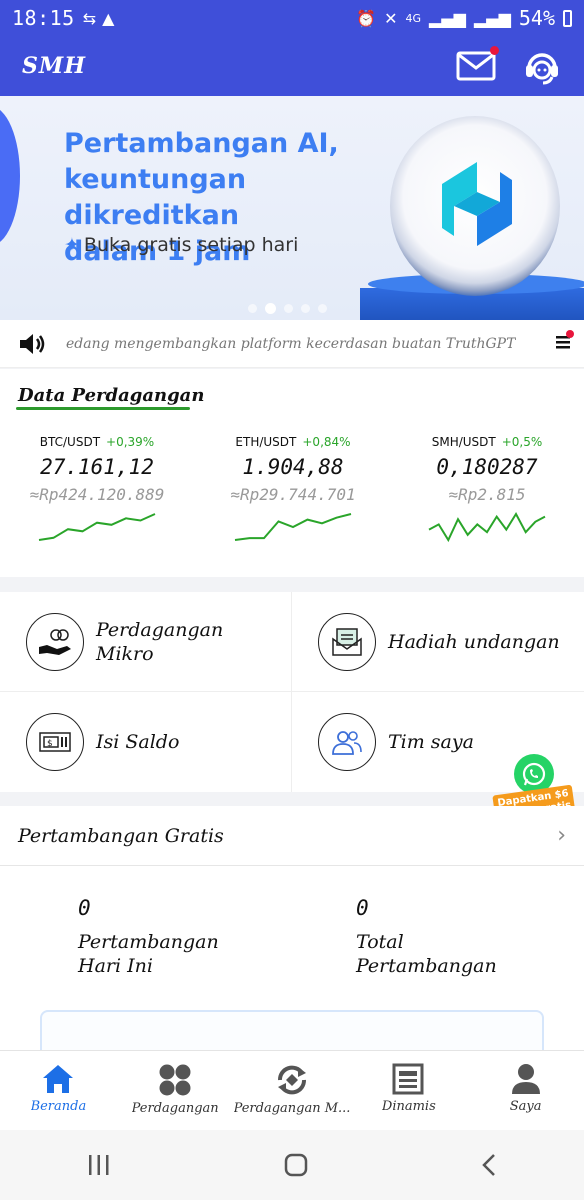  What do you see at coordinates (130, 442) in the screenshot?
I see `change-label: +0,39%` at bounding box center [130, 442].